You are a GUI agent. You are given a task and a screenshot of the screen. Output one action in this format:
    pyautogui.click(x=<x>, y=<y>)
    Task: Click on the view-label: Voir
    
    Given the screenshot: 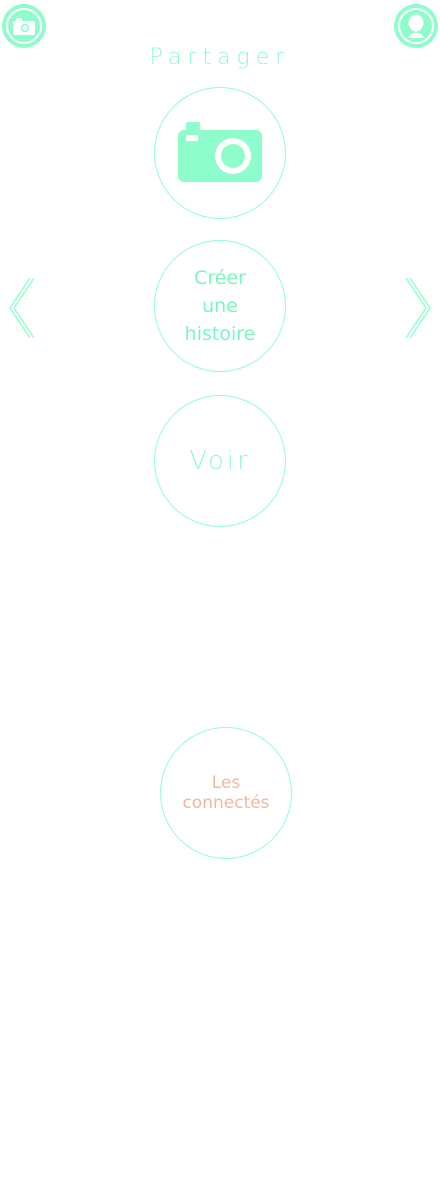 What is the action you would take?
    pyautogui.click(x=220, y=461)
    